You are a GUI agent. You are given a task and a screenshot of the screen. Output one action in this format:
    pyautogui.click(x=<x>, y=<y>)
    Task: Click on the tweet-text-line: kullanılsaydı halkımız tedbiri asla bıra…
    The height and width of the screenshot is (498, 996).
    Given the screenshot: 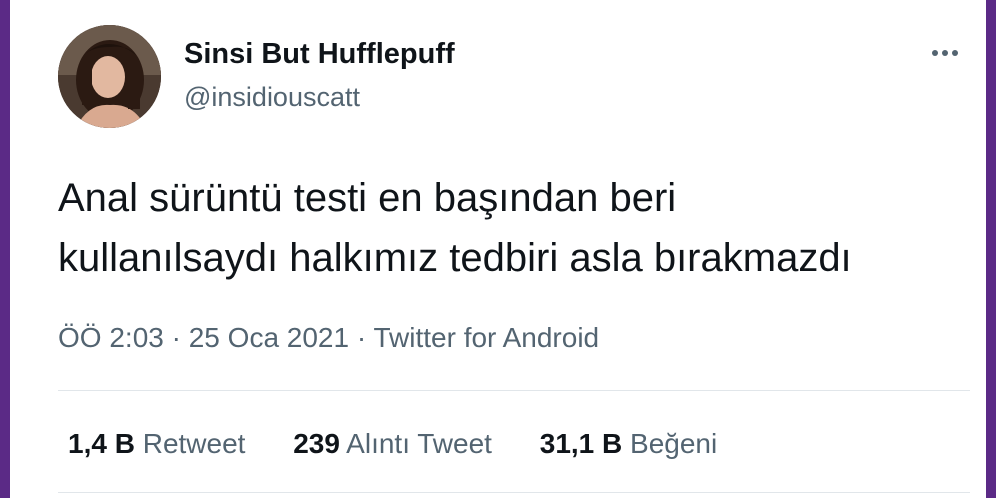 What is the action you would take?
    pyautogui.click(x=455, y=258)
    